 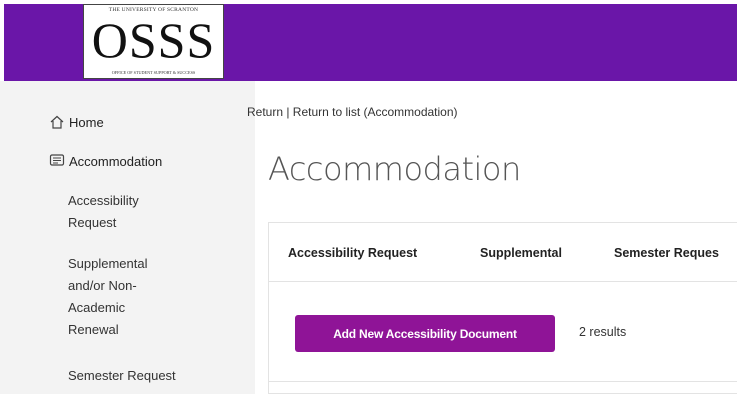 What do you see at coordinates (352, 253) in the screenshot?
I see `tab-accessibility-request: Accessibility Request` at bounding box center [352, 253].